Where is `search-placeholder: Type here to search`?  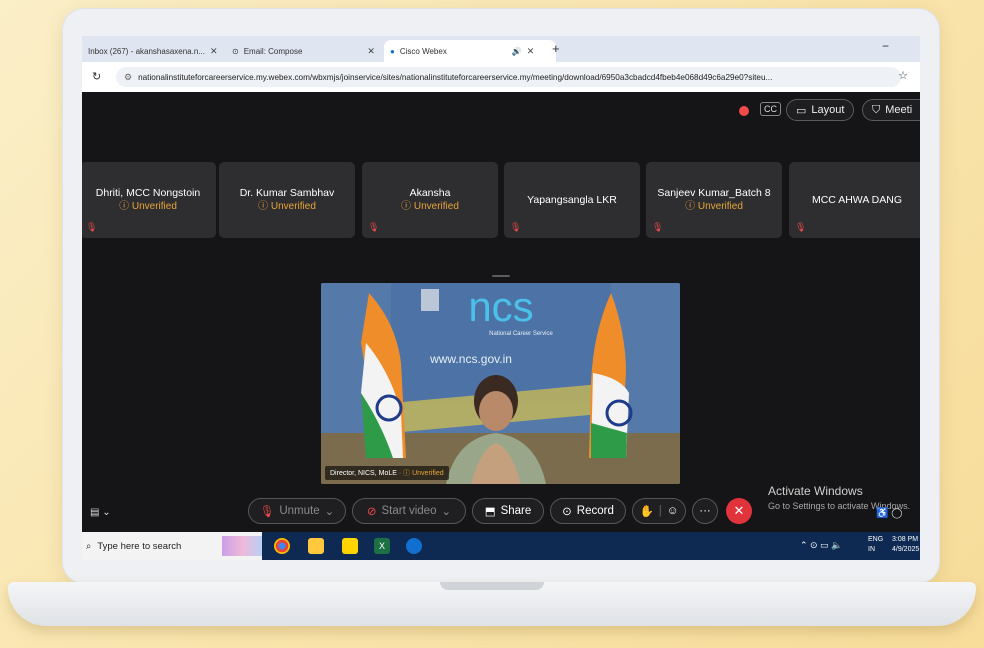
search-placeholder: Type here to search is located at coordinates (139, 546).